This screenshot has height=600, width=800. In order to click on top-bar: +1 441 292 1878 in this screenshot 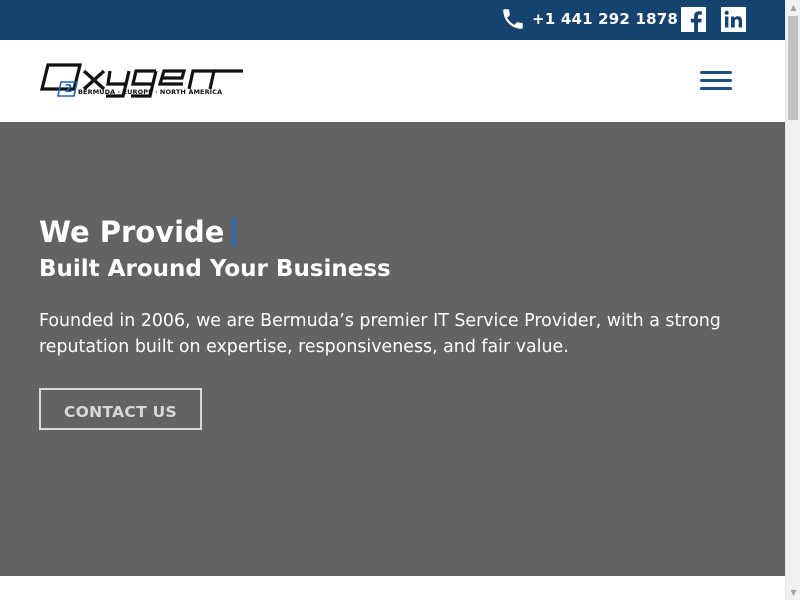, I will do `click(392, 20)`.